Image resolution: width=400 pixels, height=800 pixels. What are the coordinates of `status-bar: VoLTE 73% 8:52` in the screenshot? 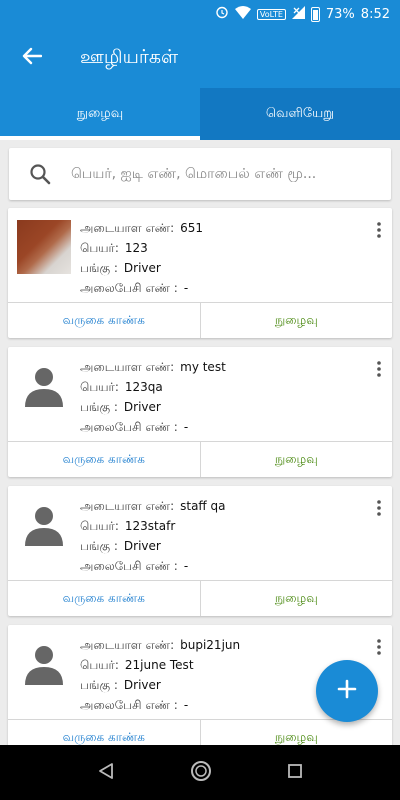 It's located at (200, 14).